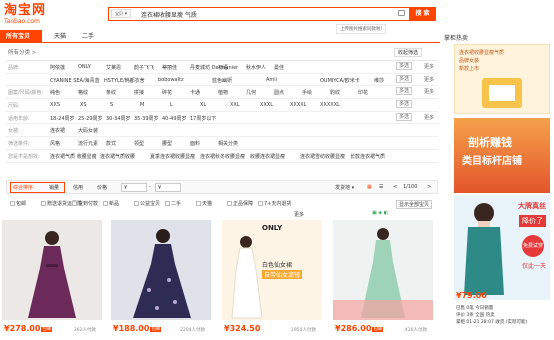 This screenshot has height=340, width=554. Describe the element at coordinates (83, 105) in the screenshot. I see `attribute-value: XS` at that location.